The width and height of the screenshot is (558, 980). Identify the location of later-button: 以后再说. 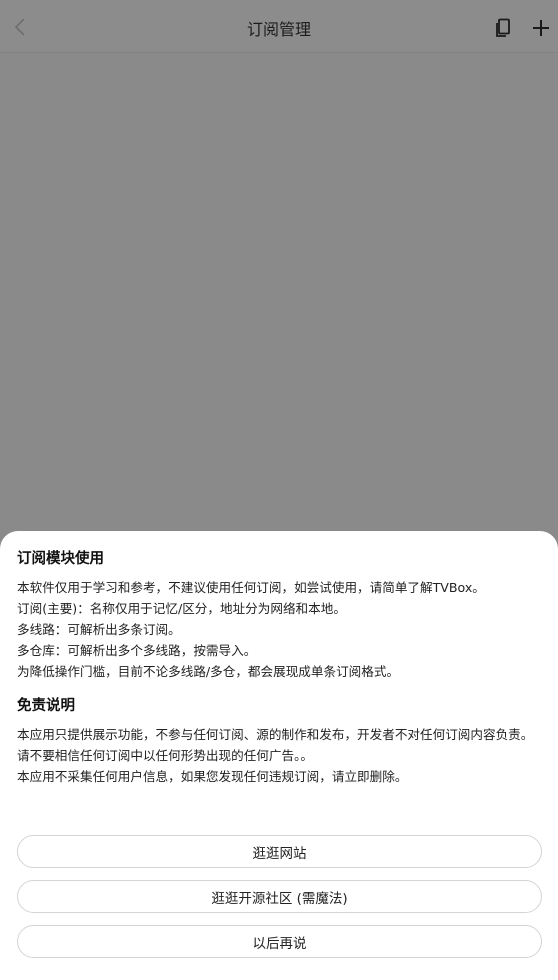
(279, 941).